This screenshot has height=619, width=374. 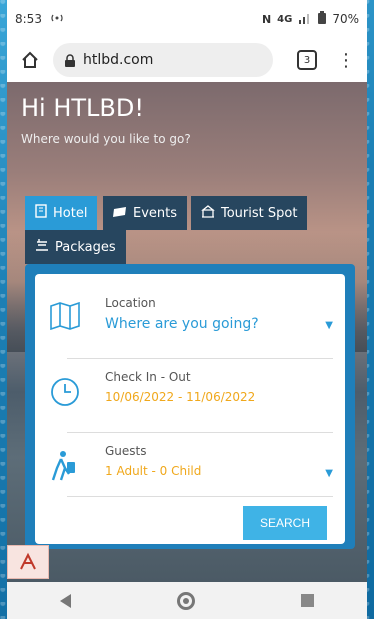 What do you see at coordinates (285, 523) in the screenshot?
I see `search-button: SEARCH` at bounding box center [285, 523].